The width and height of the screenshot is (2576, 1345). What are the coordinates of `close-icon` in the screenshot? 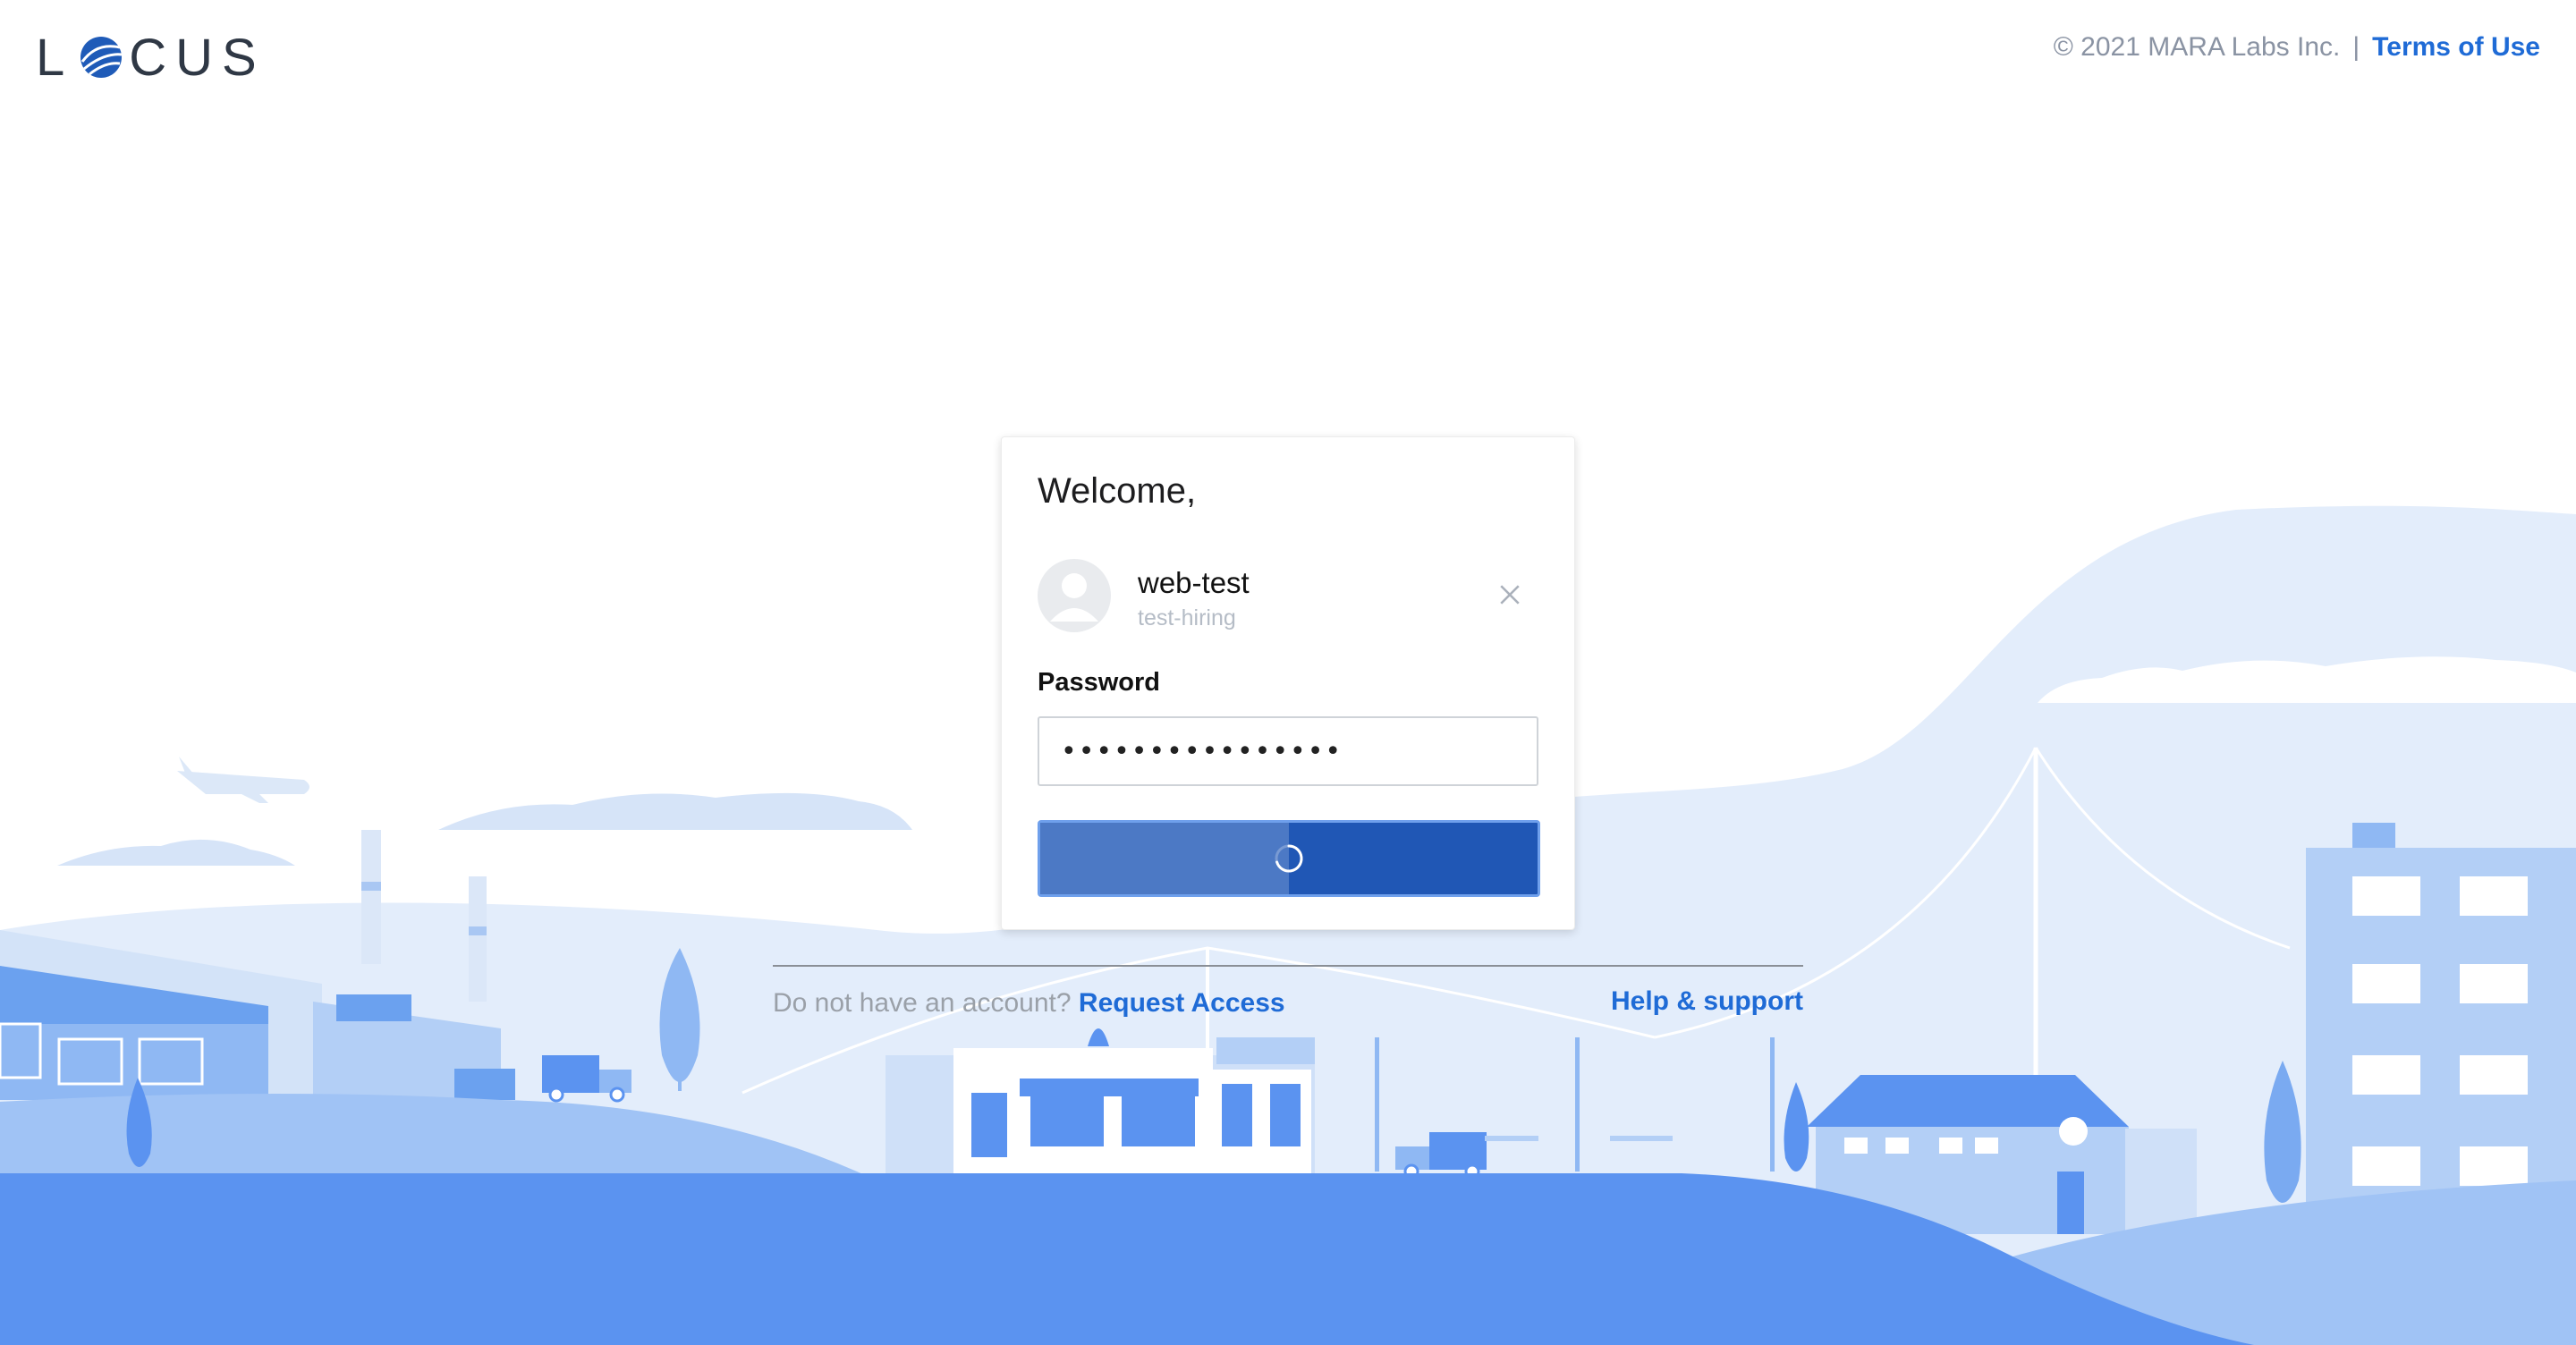 It's located at (1510, 595).